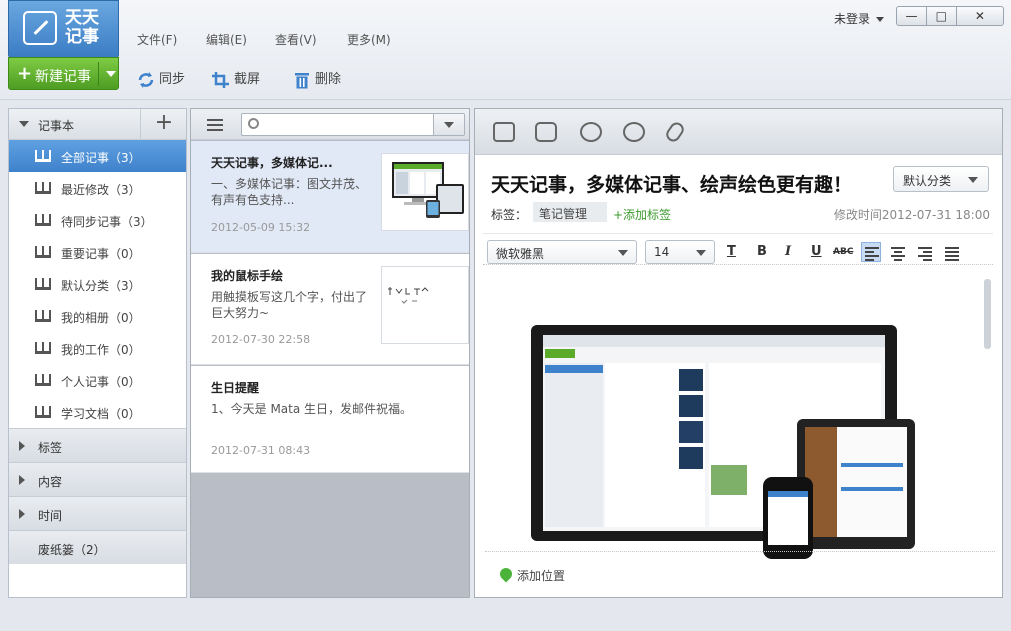 The width and height of the screenshot is (1011, 631). What do you see at coordinates (40, 28) in the screenshot?
I see `notebook-pen-icon` at bounding box center [40, 28].